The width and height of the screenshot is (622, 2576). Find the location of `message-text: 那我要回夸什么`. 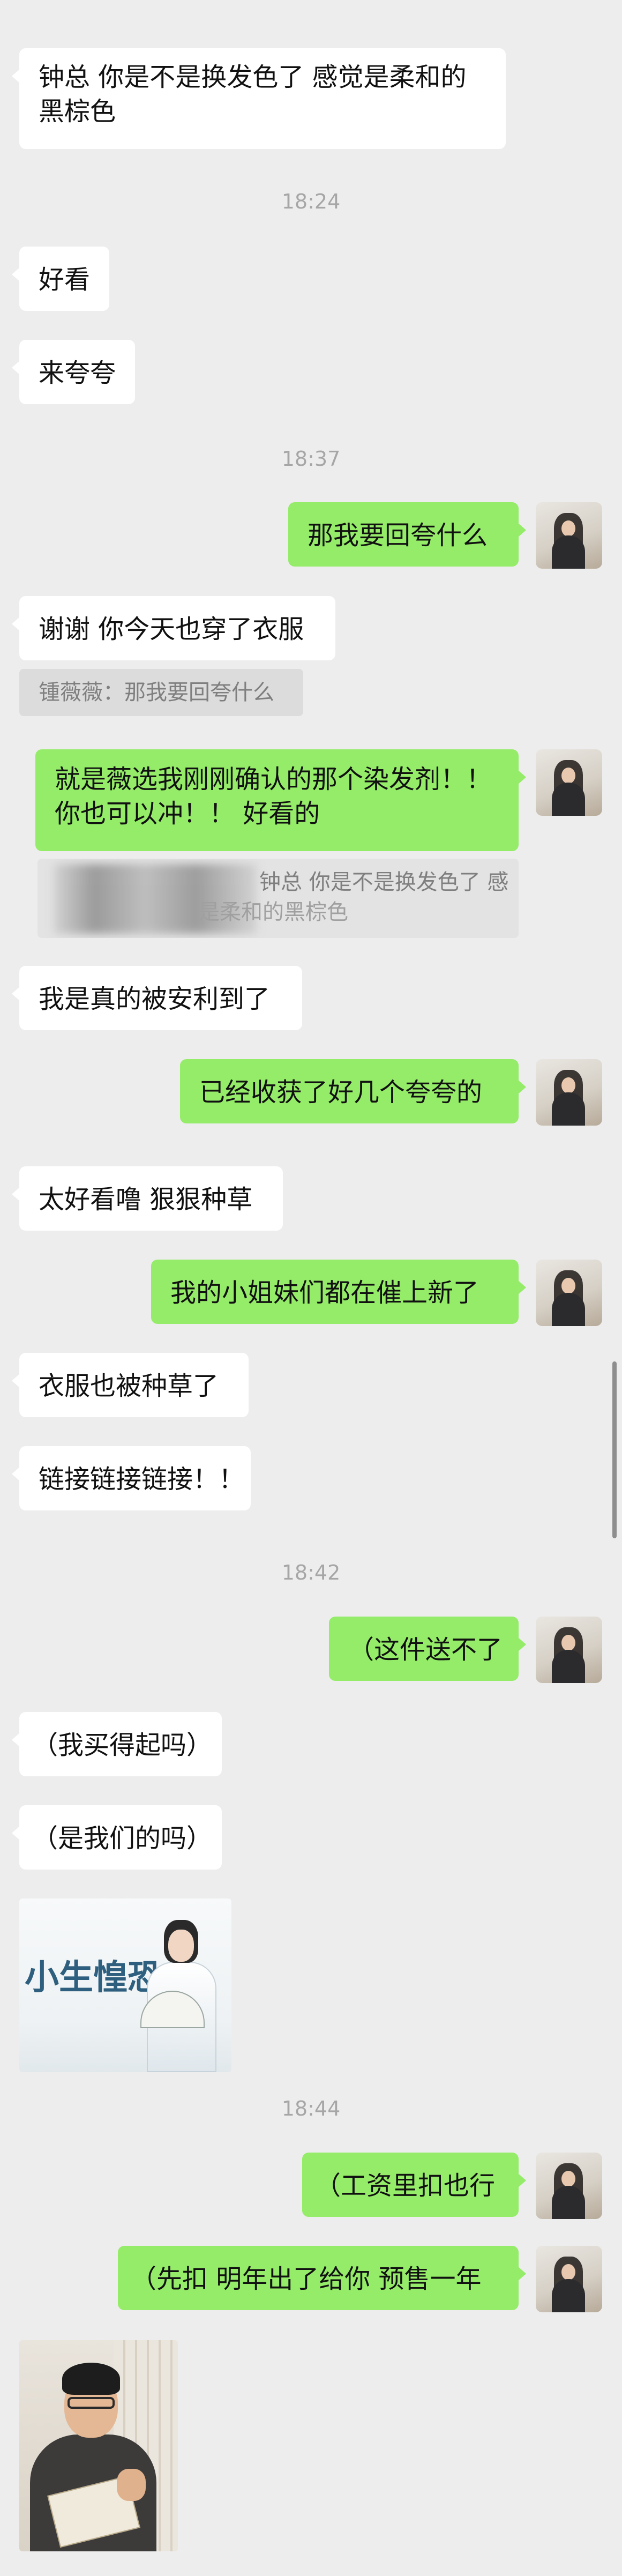

message-text: 那我要回夸什么 is located at coordinates (398, 535).